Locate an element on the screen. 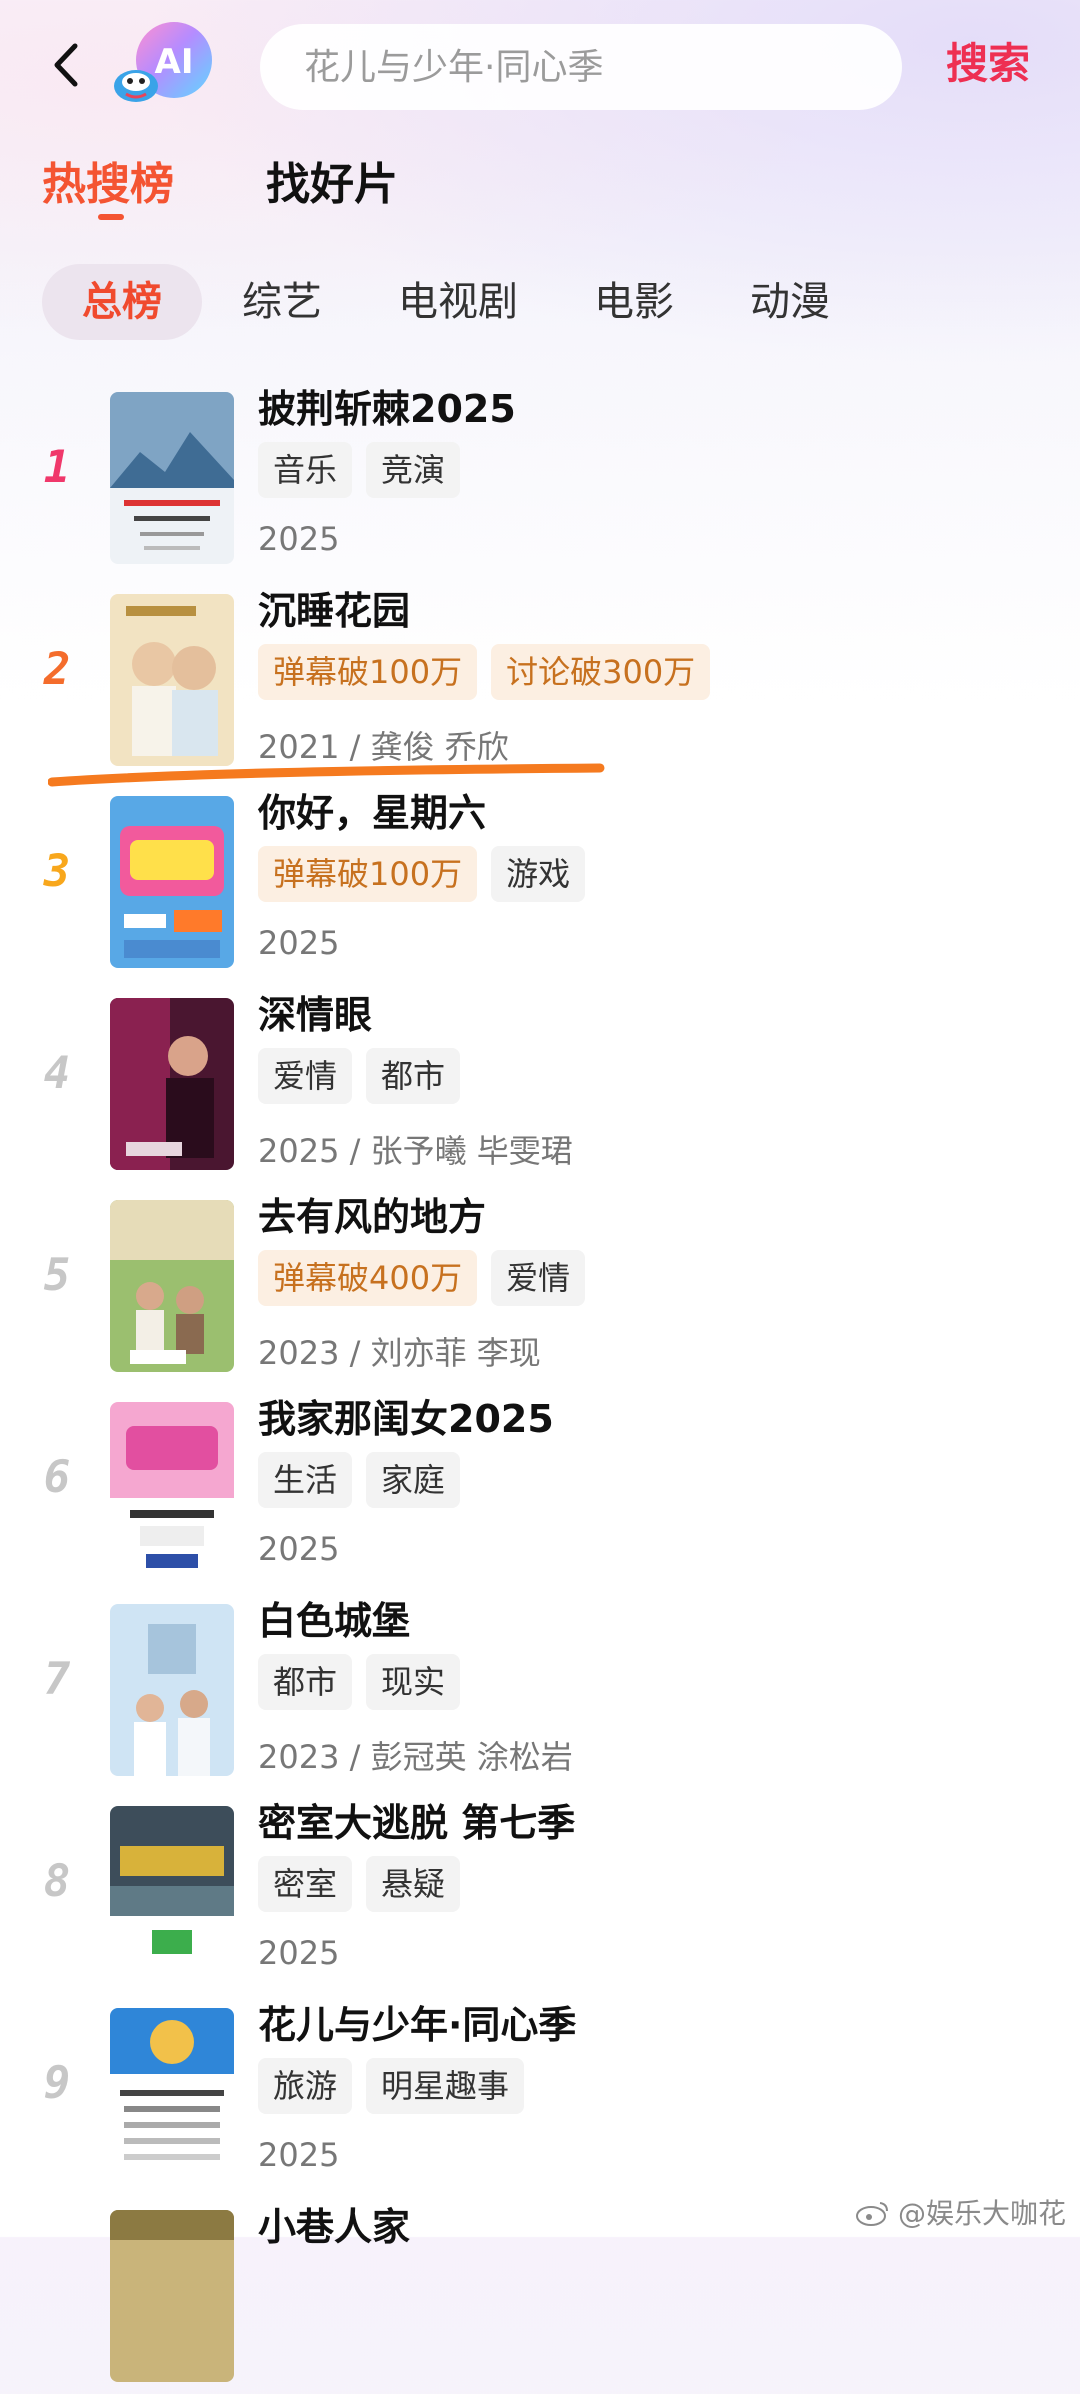  hot-tag: 讨论破300万 is located at coordinates (601, 672).